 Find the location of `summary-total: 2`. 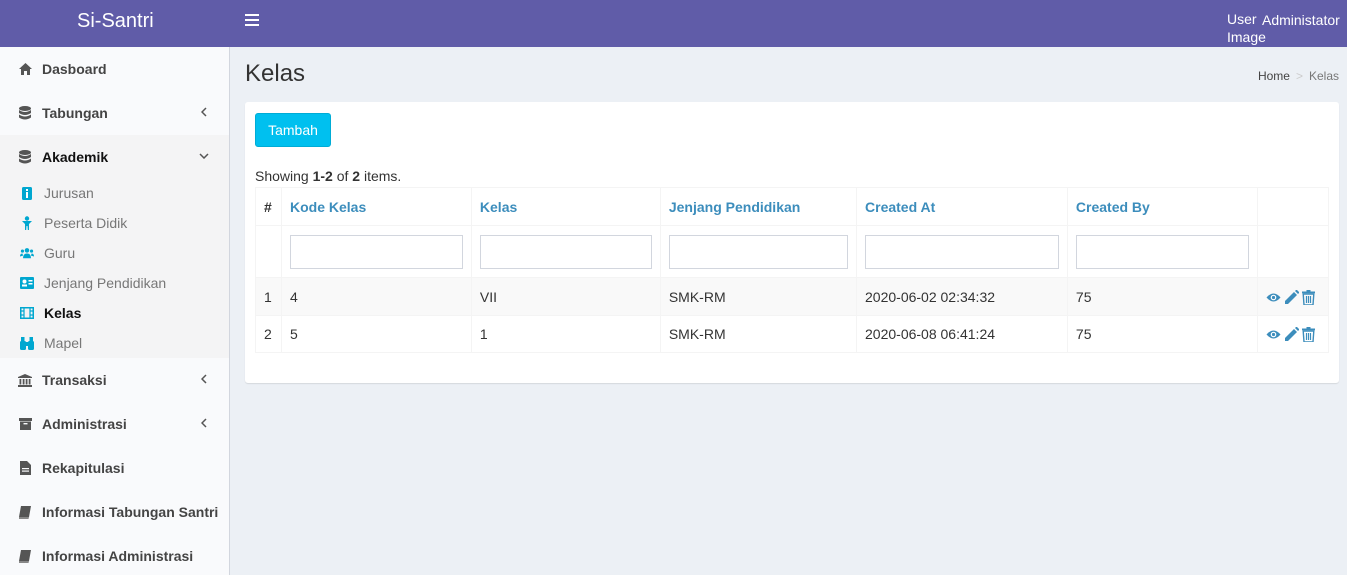

summary-total: 2 is located at coordinates (356, 176).